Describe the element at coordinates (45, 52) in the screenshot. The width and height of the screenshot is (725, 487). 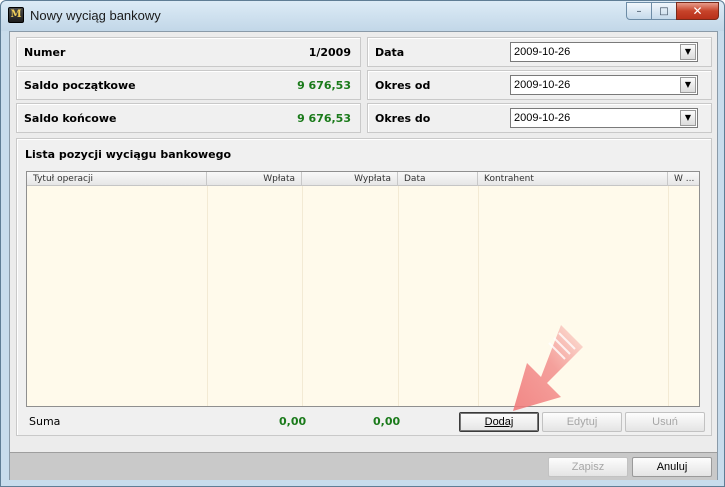
I see `numer-label: Numer` at that location.